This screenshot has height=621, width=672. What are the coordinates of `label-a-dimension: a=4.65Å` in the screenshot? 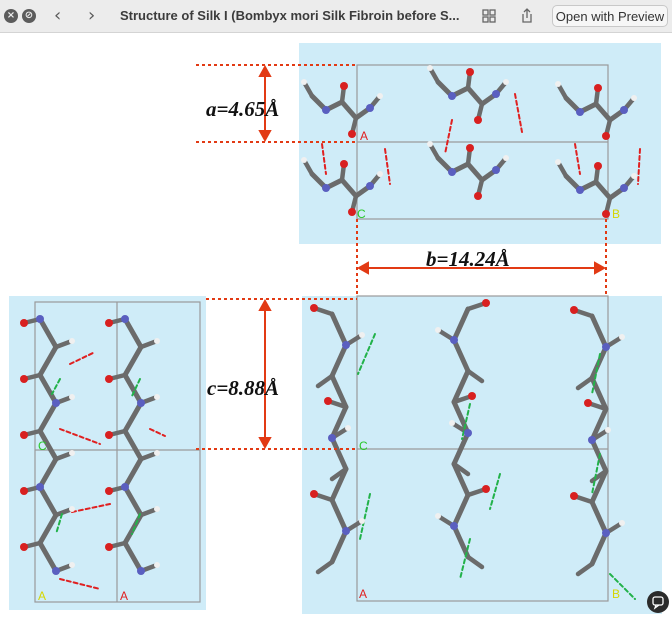 It's located at (242, 109).